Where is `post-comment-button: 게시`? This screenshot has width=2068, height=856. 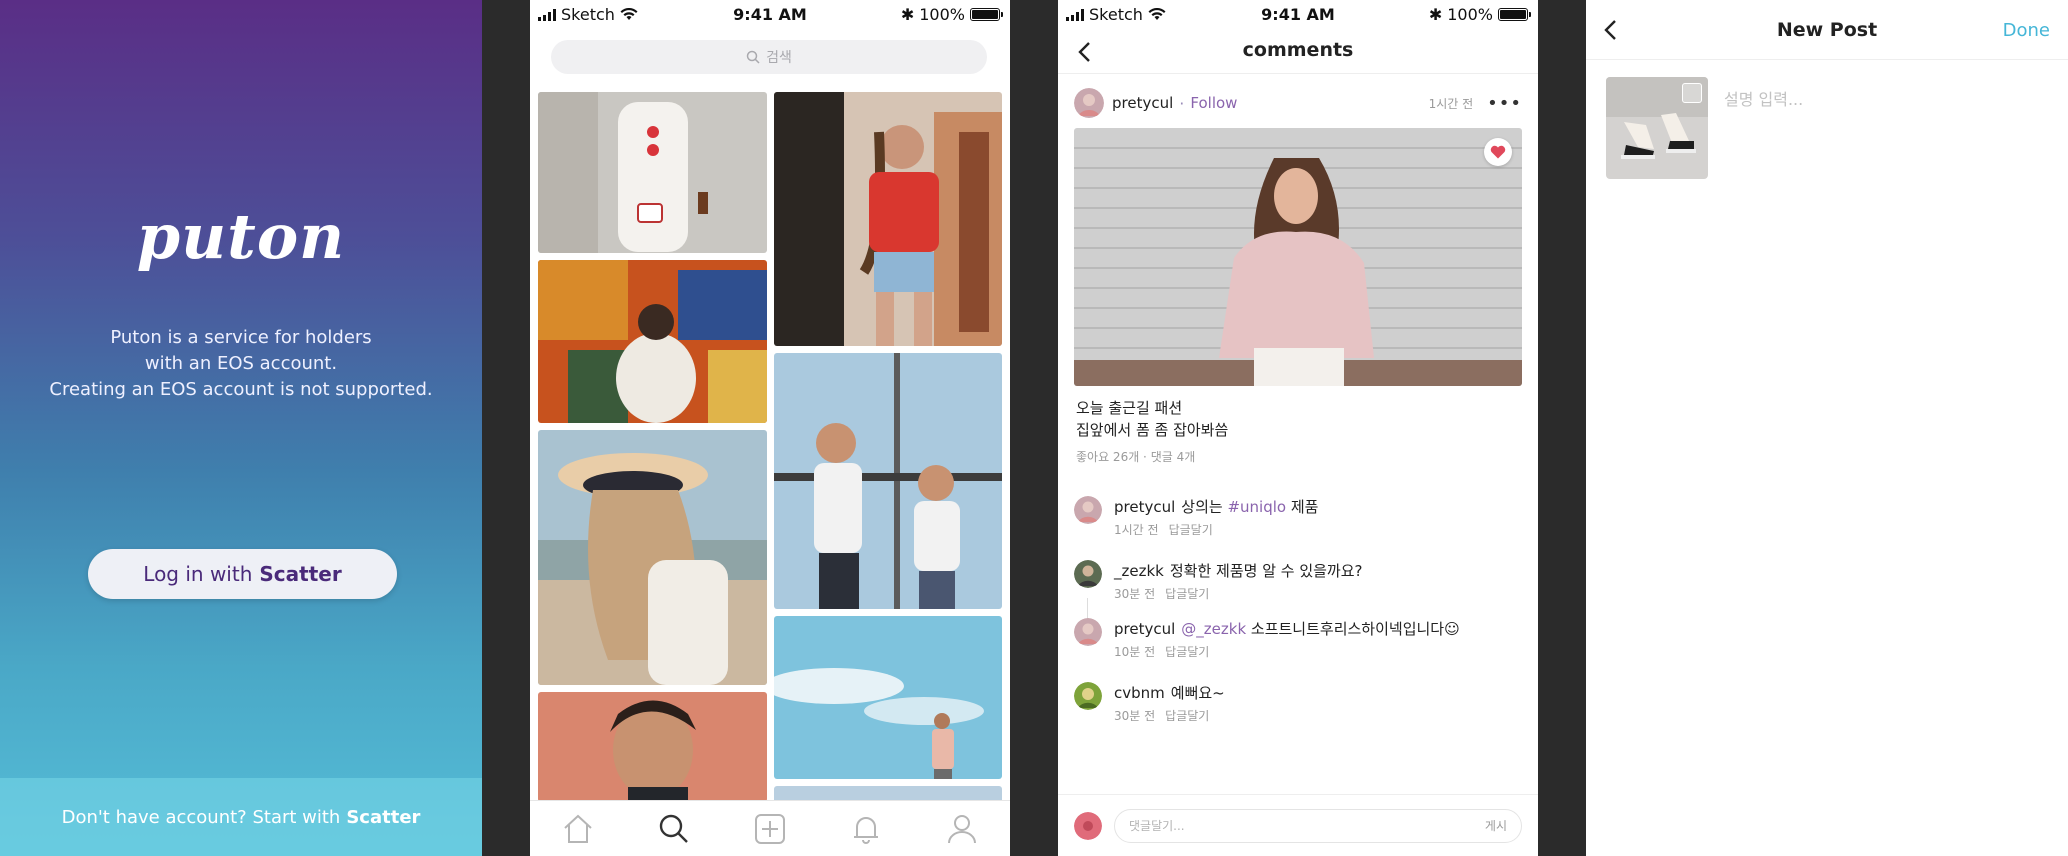 post-comment-button: 게시 is located at coordinates (1496, 825).